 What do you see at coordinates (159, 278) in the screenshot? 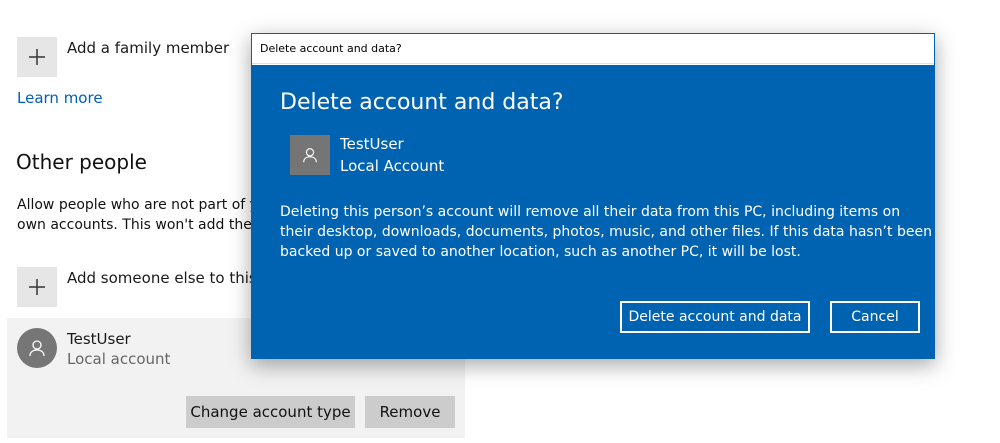
I see `add-someone-else-label: Add someone else to this PC` at bounding box center [159, 278].